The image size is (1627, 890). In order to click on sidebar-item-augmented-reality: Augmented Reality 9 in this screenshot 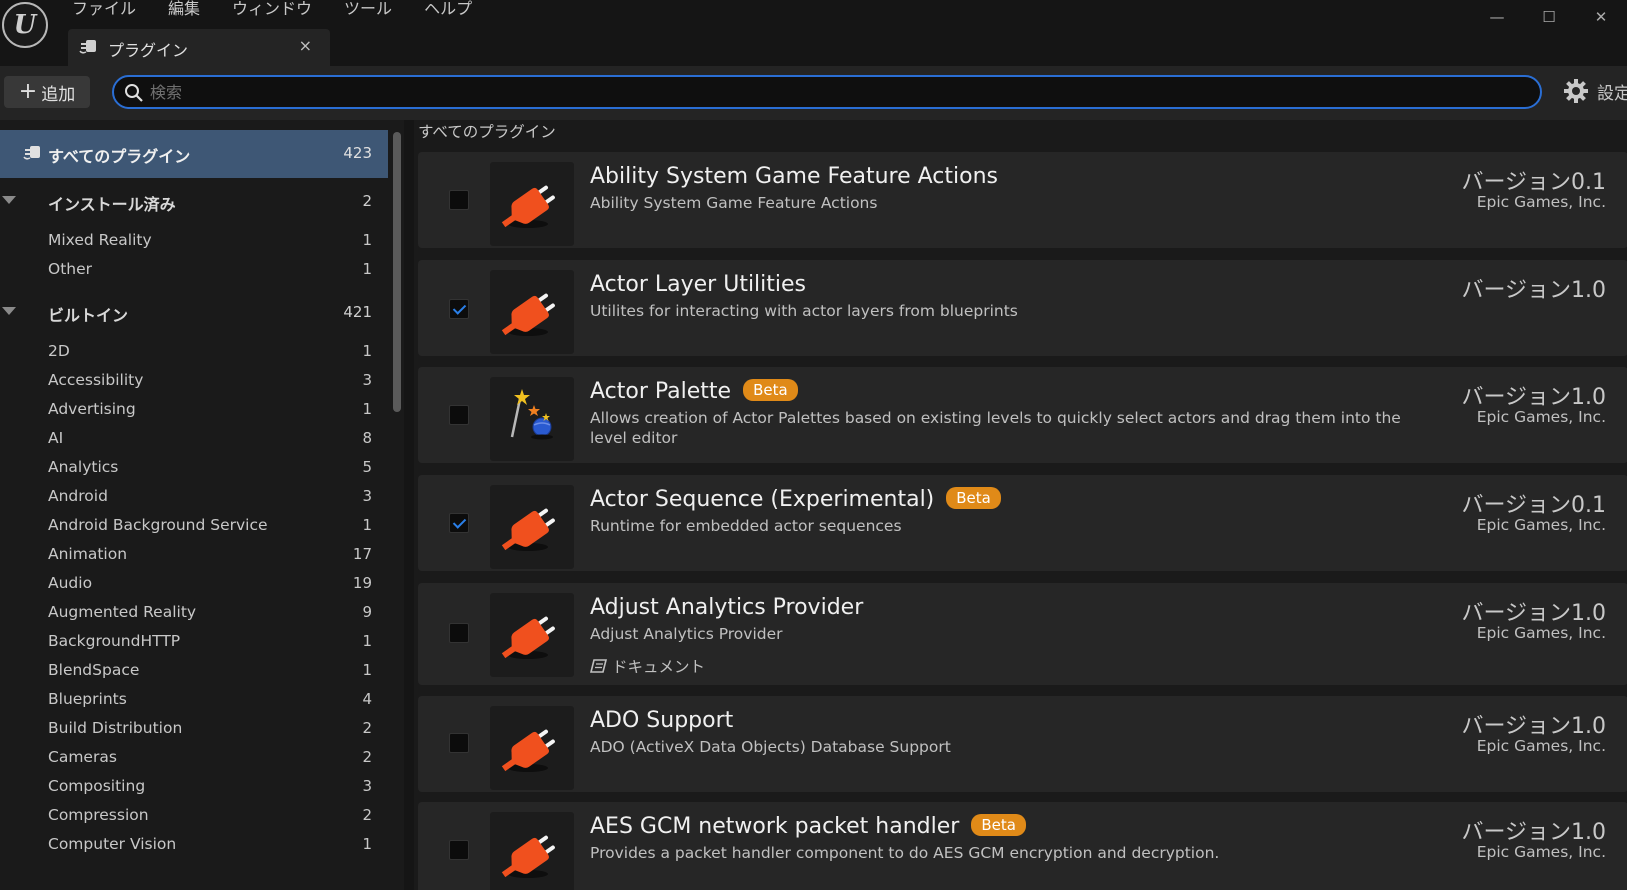, I will do `click(194, 613)`.